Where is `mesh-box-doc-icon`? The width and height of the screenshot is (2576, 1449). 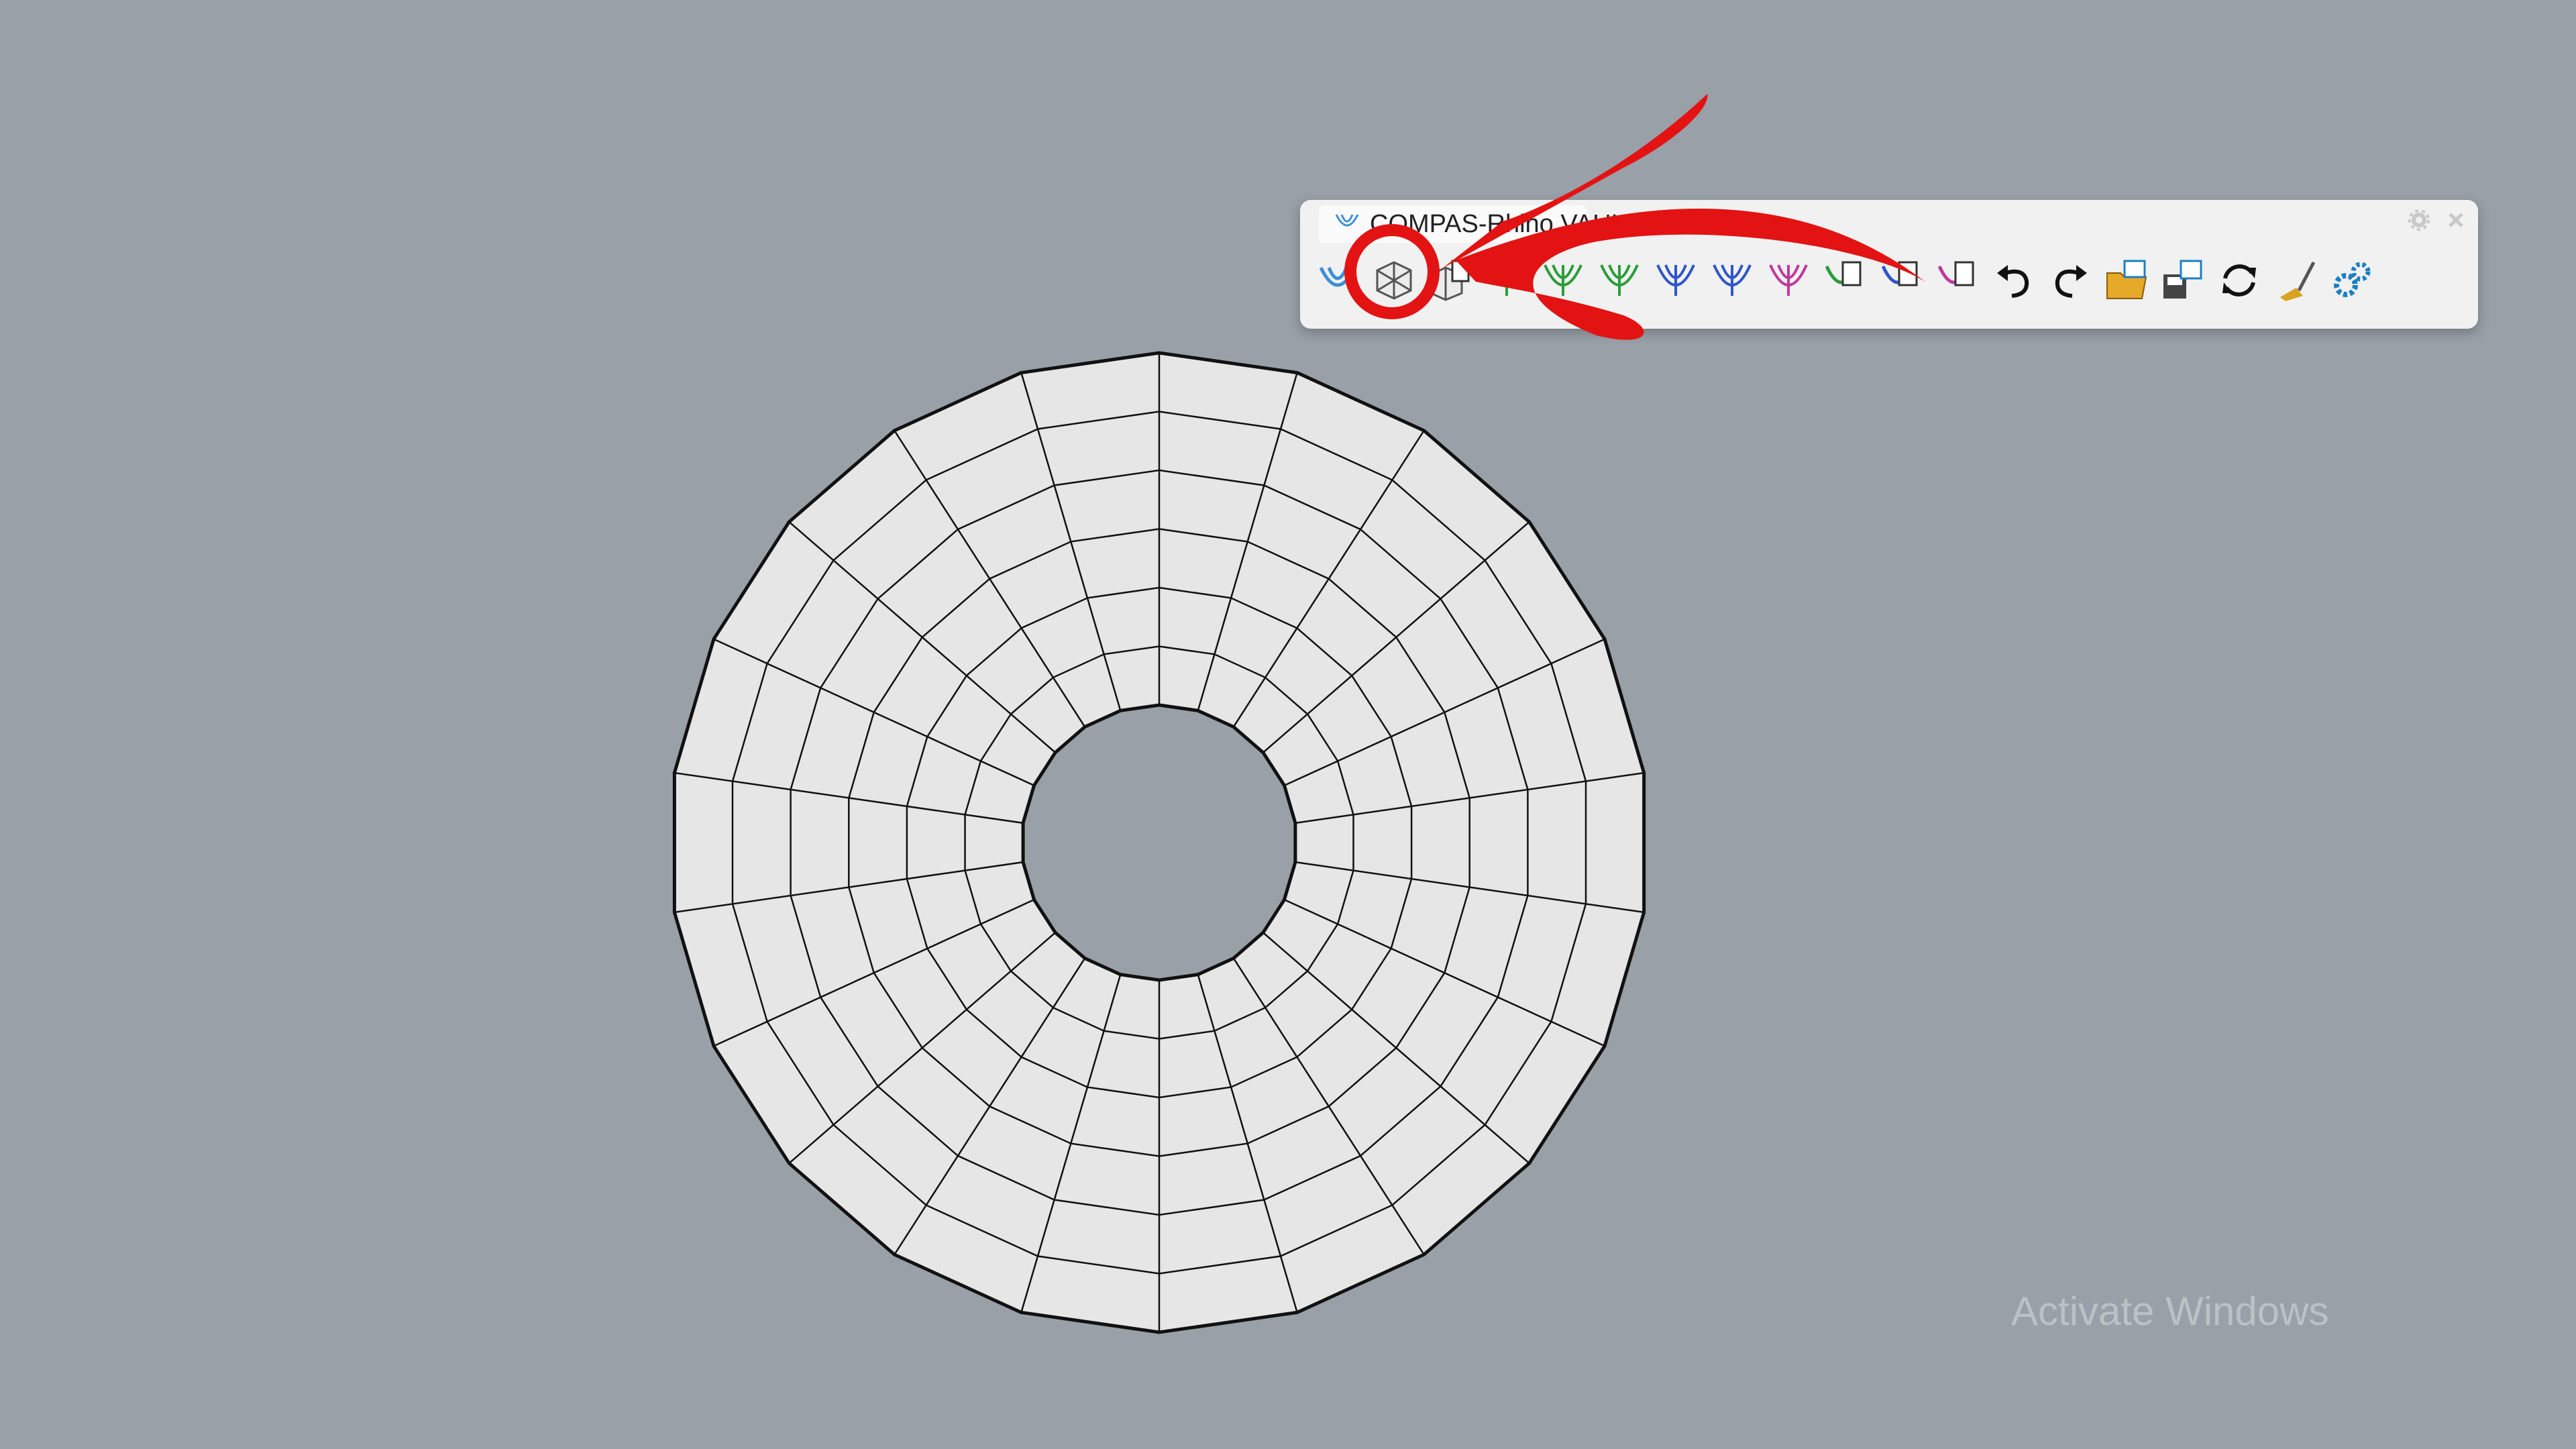
mesh-box-doc-icon is located at coordinates (1450, 282).